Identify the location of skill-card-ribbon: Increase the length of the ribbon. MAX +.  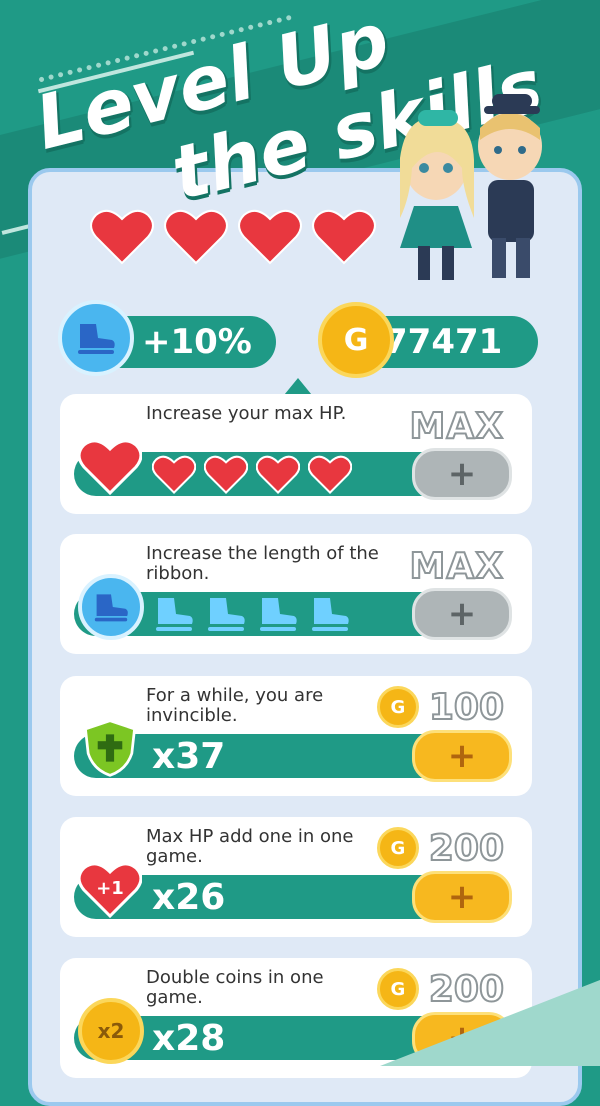
(296, 594).